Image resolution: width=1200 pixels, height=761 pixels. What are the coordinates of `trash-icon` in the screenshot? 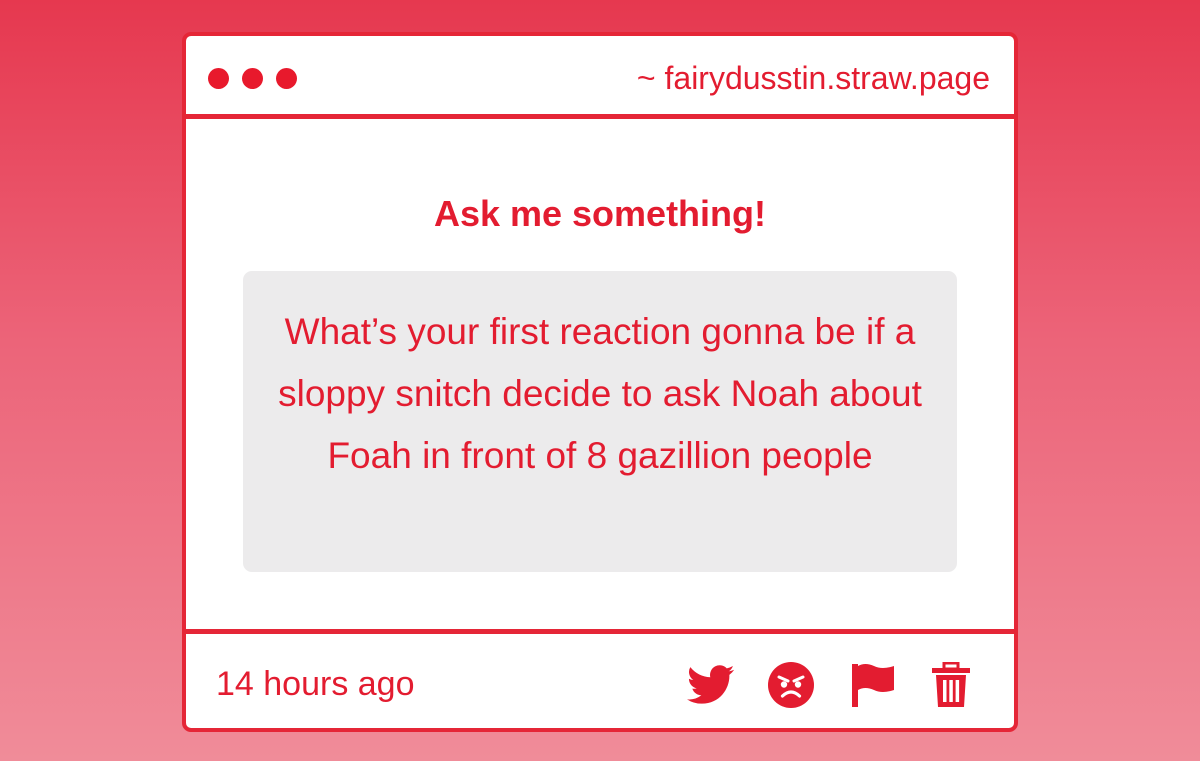 It's located at (951, 684).